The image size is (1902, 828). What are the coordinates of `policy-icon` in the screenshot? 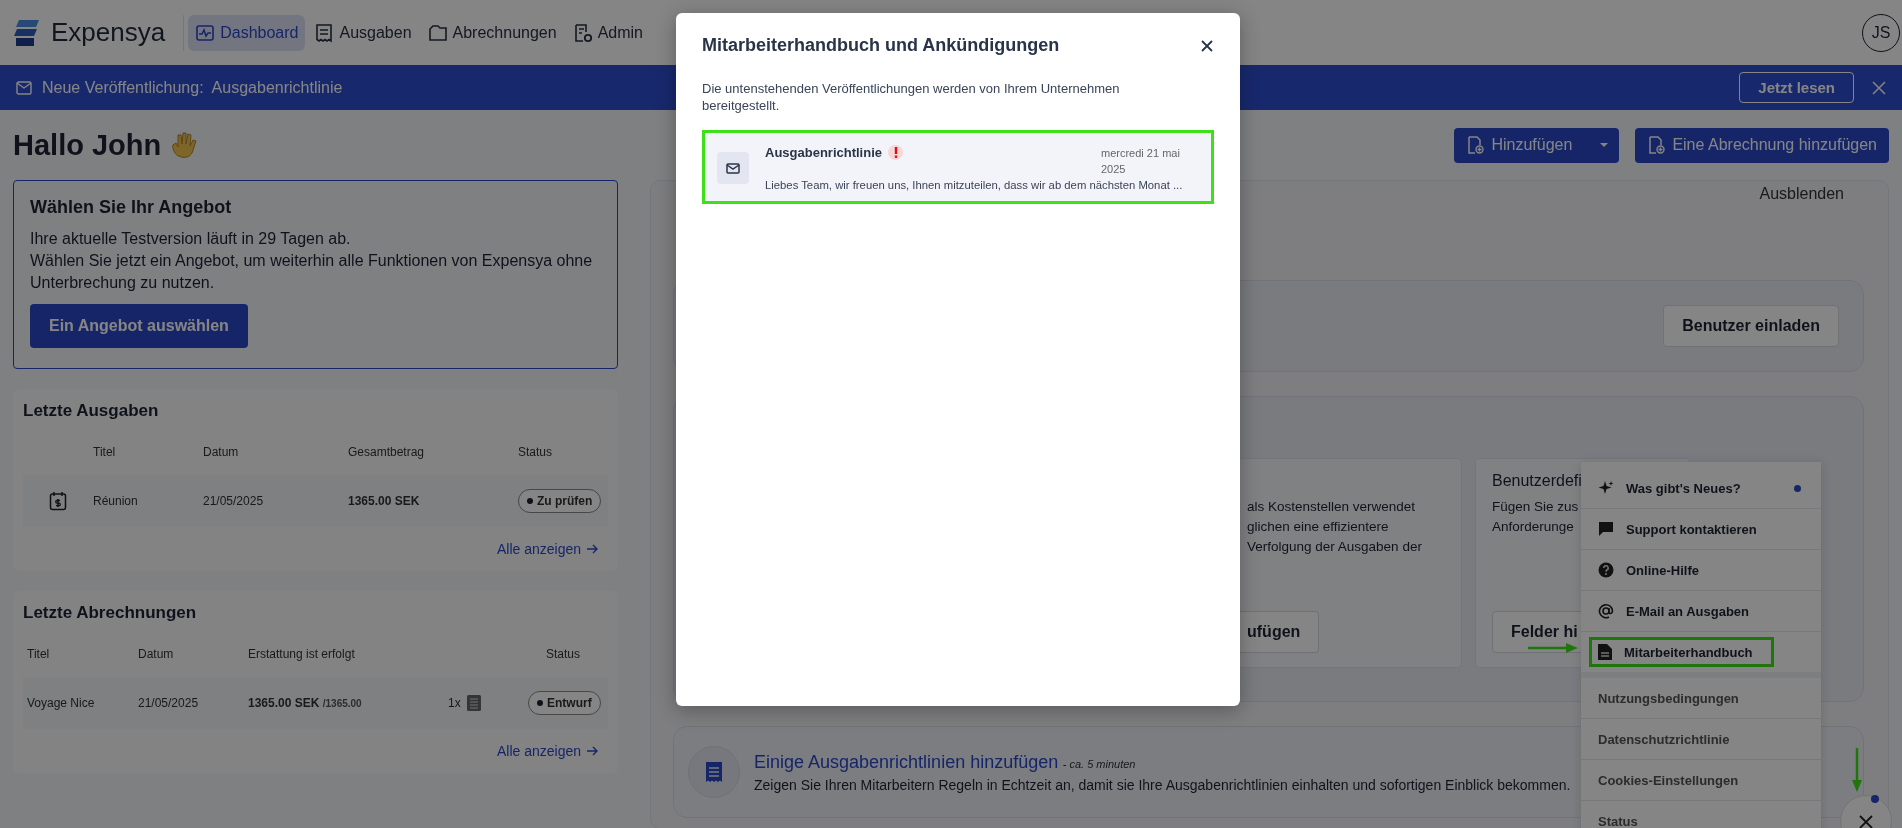 It's located at (714, 772).